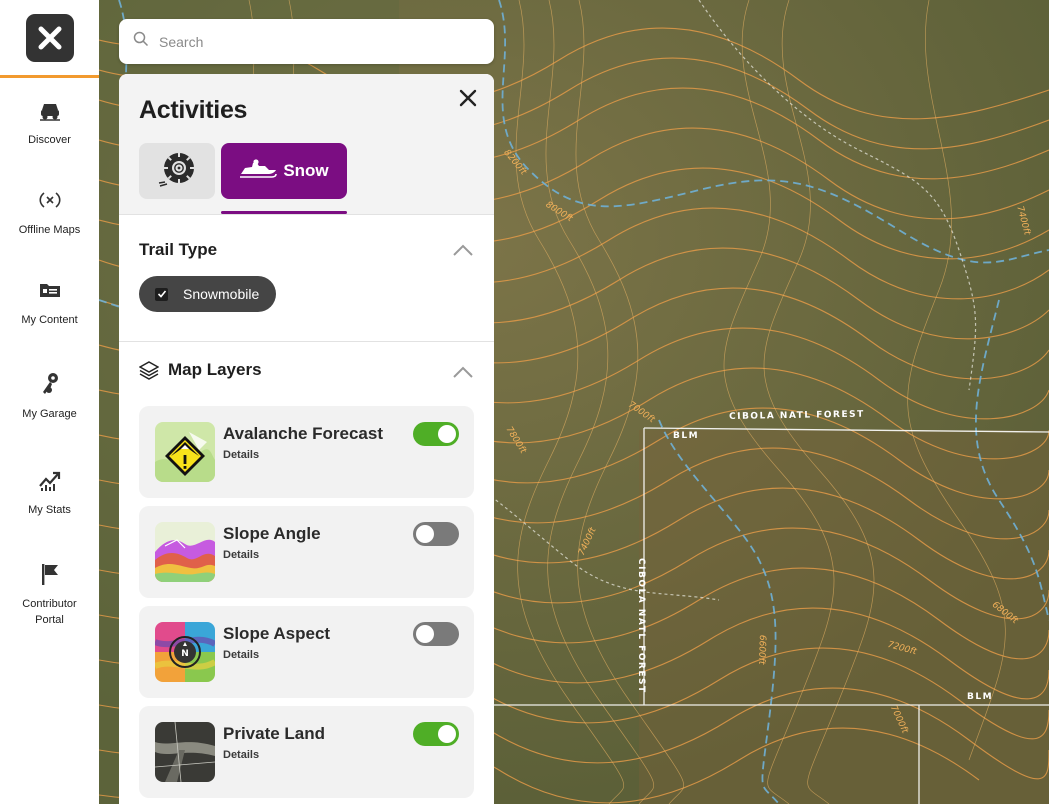 The height and width of the screenshot is (804, 1049). Describe the element at coordinates (274, 733) in the screenshot. I see `layer-name: Private Land` at that location.